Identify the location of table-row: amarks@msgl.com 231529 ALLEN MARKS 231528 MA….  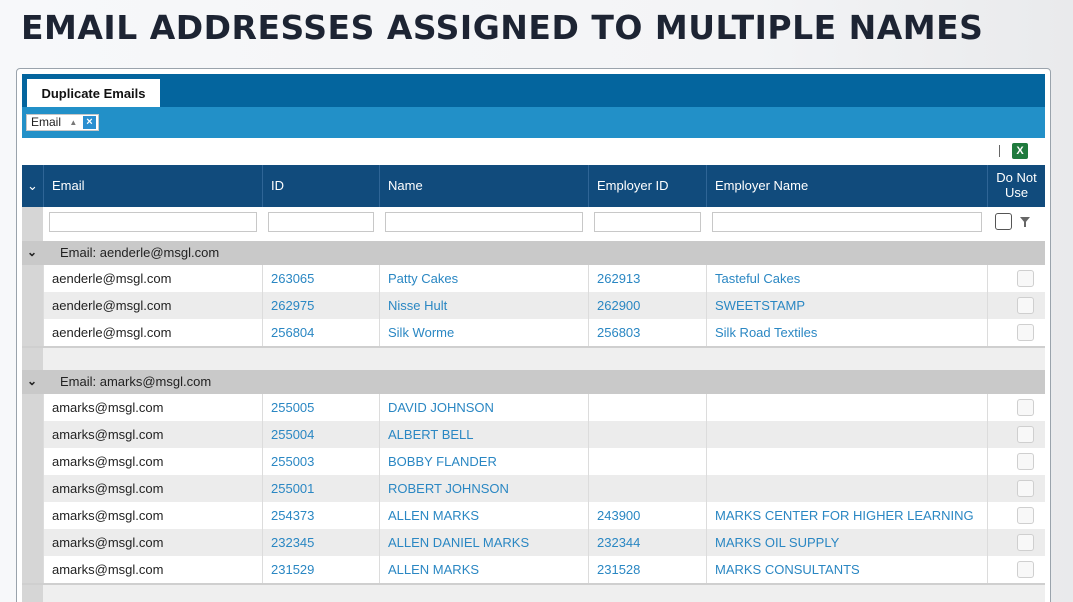
(533, 569).